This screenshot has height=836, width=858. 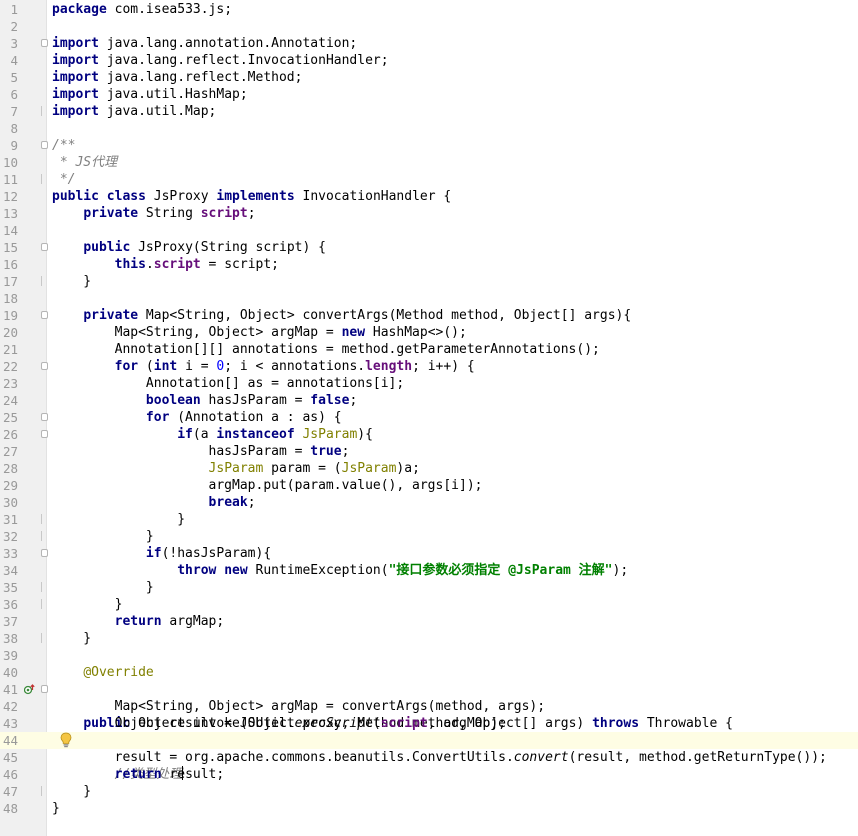 I want to click on code-line: 1 package com.isea533.js;, so click(x=429, y=9).